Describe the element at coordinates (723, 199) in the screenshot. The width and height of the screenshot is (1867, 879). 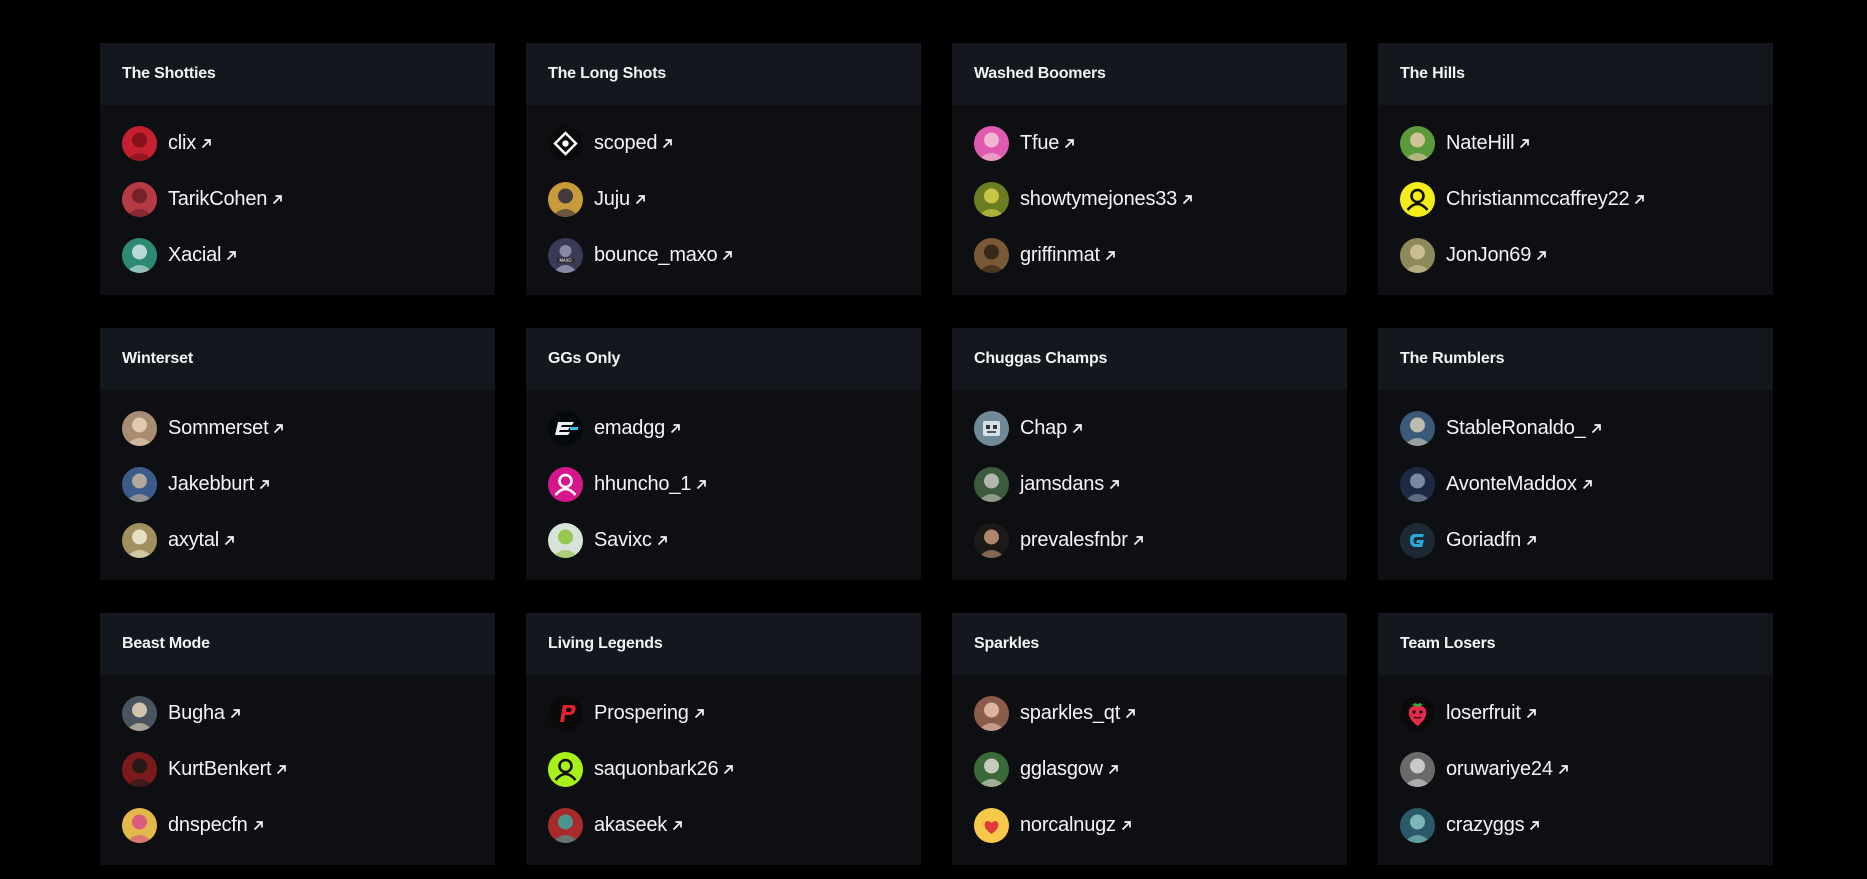
I see `player-link: Juju` at that location.